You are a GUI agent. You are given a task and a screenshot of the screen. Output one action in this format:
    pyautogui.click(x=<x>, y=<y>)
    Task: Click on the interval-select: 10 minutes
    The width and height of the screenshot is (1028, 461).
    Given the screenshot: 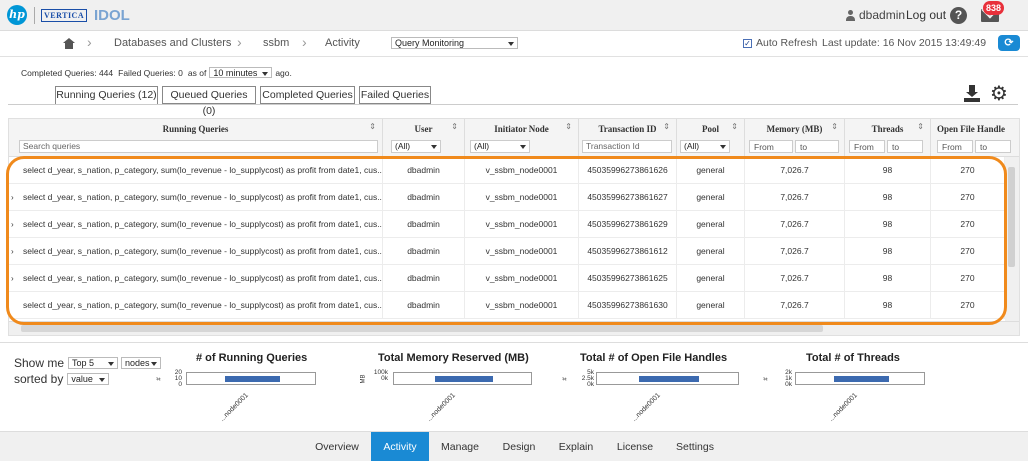 What is the action you would take?
    pyautogui.click(x=241, y=72)
    